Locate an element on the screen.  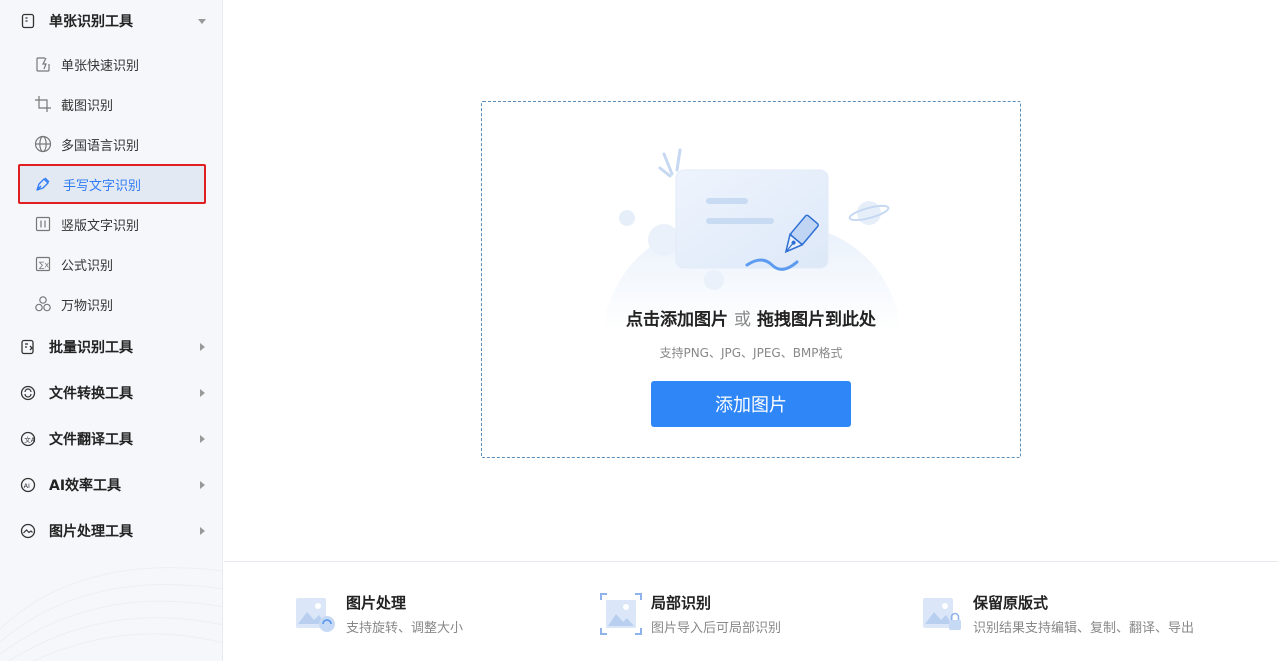
globe-icon is located at coordinates (43, 144).